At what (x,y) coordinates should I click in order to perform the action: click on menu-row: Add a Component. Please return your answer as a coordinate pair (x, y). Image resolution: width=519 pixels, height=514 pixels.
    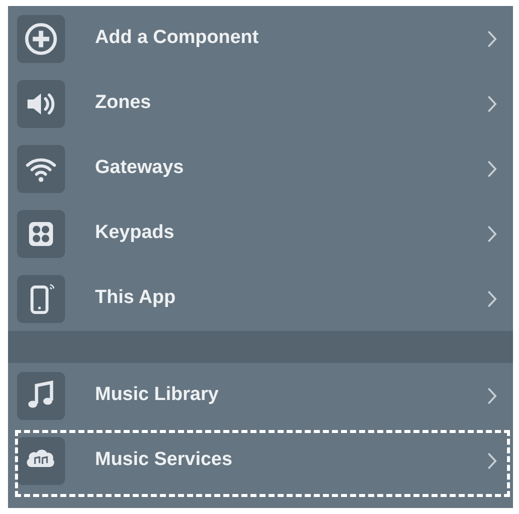
    Looking at the image, I should click on (260, 38).